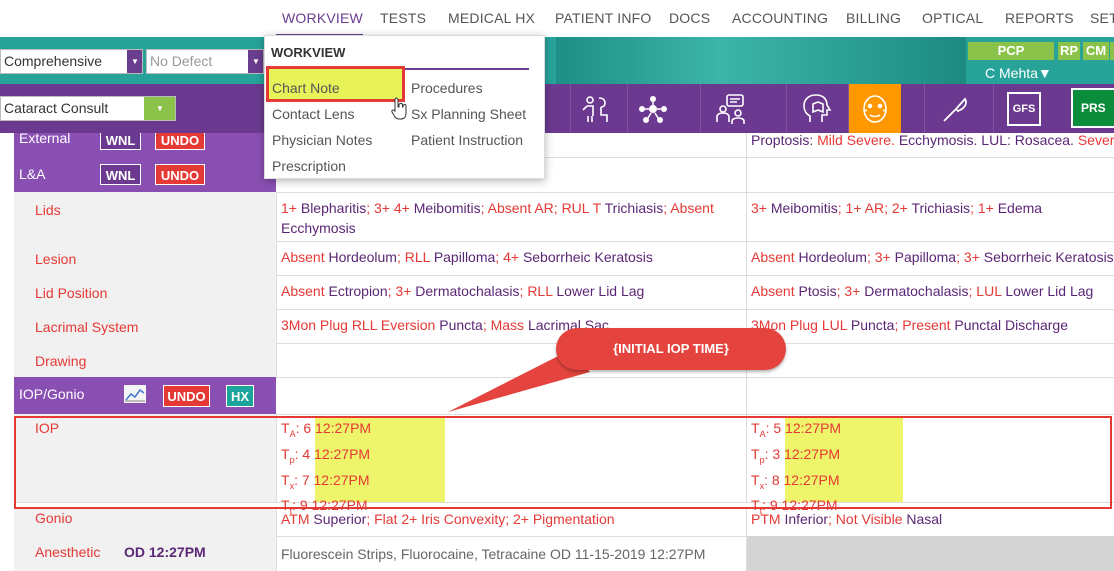 Image resolution: width=1114 pixels, height=571 pixels. I want to click on patient-header-bar: Comprehensive ▼ No Defect ▼ PCP RP CM, so click(557, 60).